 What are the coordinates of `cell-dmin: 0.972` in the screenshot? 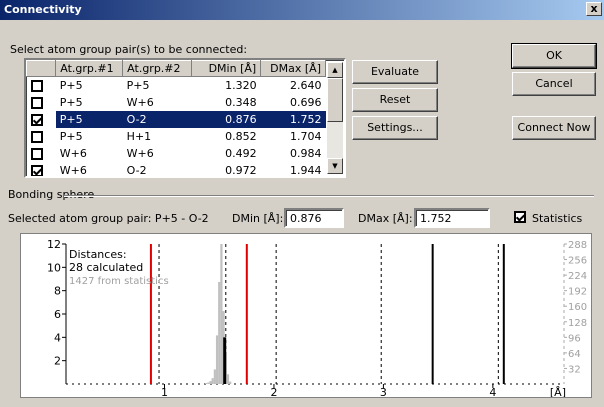 It's located at (241, 170).